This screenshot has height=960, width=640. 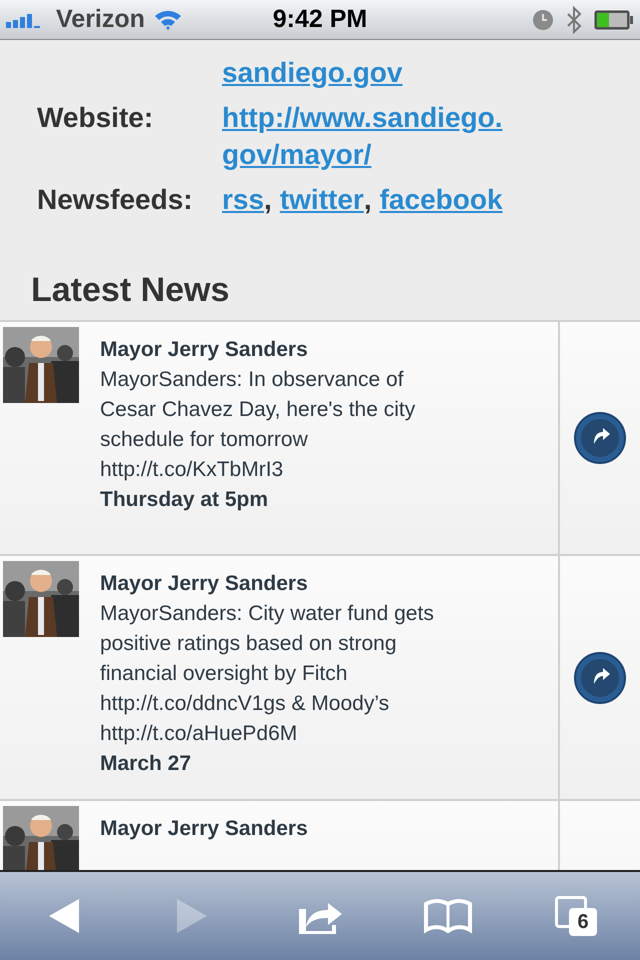 What do you see at coordinates (614, 19) in the screenshot?
I see `battery-icon` at bounding box center [614, 19].